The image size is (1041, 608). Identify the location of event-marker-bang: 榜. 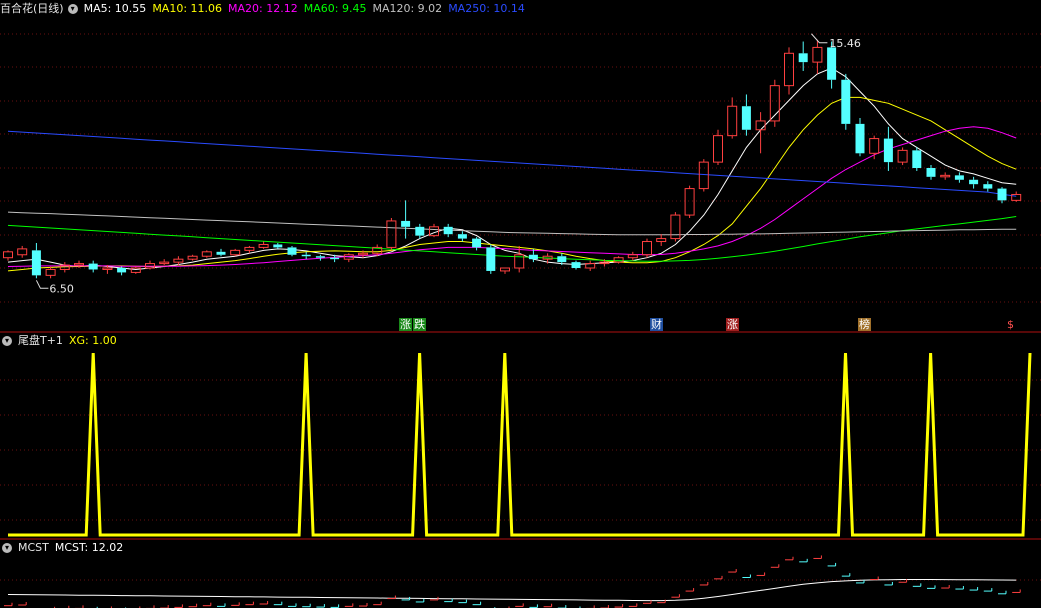
(864, 324).